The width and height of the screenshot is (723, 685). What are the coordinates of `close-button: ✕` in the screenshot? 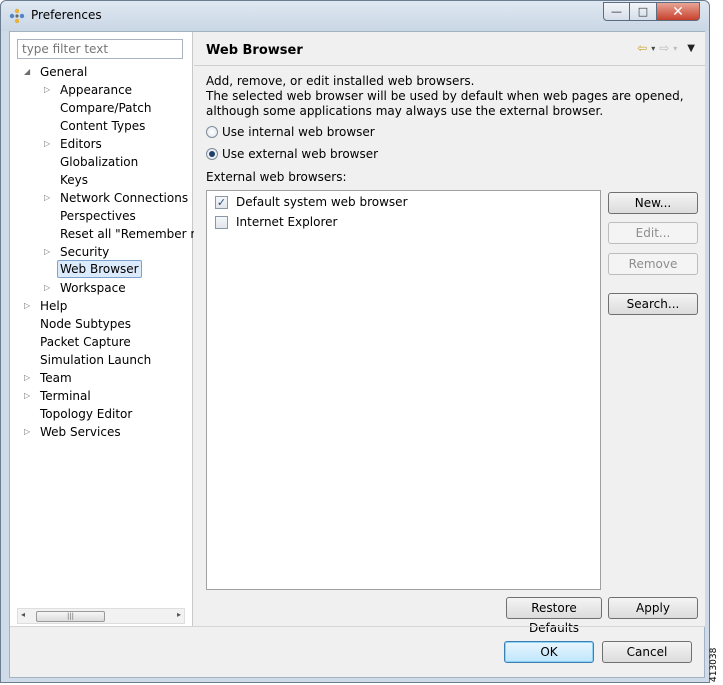 It's located at (678, 11).